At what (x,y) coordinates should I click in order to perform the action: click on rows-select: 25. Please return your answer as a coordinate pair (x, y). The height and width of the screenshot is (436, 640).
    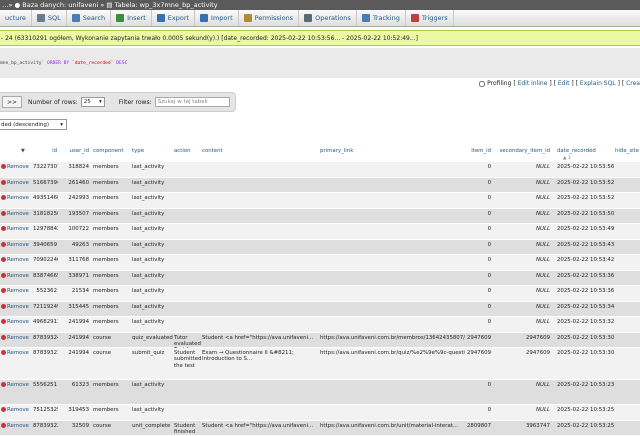
    Looking at the image, I should click on (93, 102).